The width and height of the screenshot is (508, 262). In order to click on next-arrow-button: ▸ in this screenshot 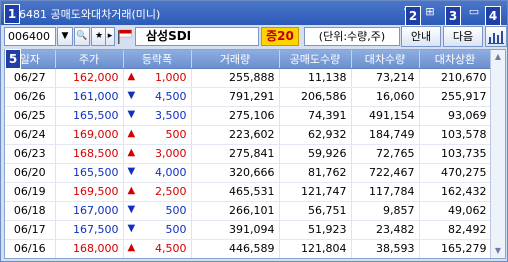, I will do `click(110, 36)`.